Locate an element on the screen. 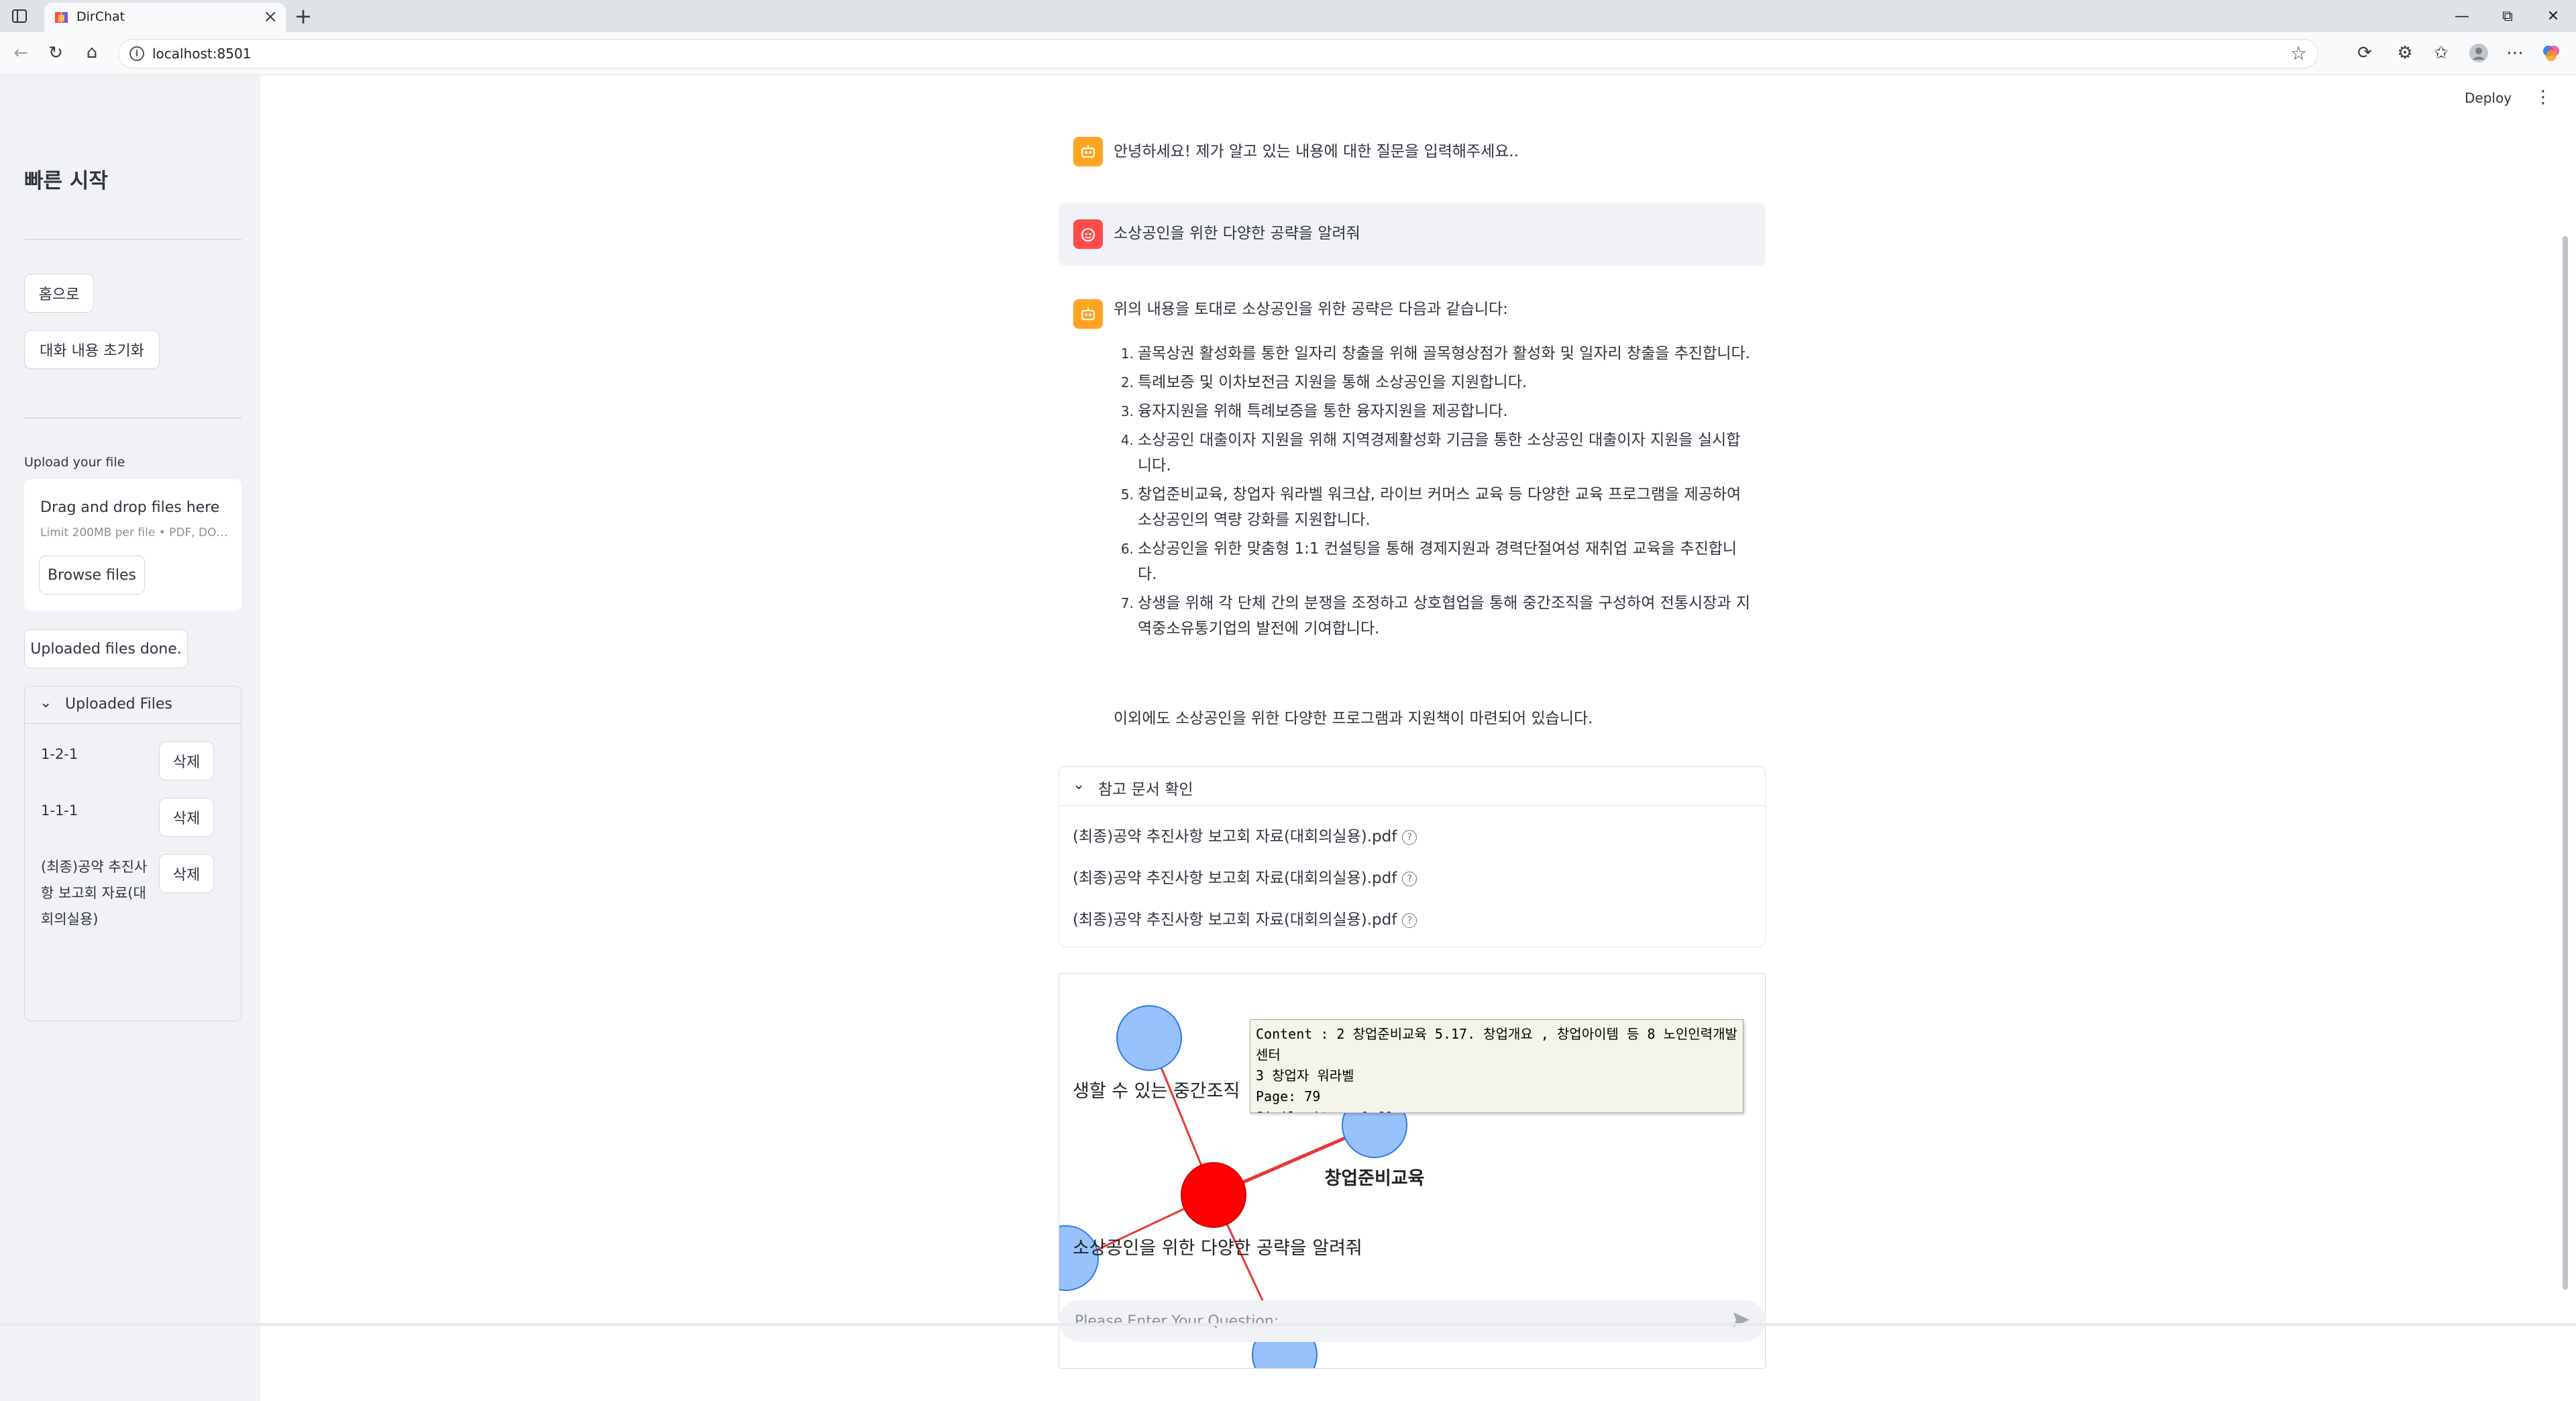 The image size is (2576, 1401). list-item: 3. 융자지원을 위해 특례보증을 통한 융자지원을 제공합니다. is located at coordinates (1314, 411).